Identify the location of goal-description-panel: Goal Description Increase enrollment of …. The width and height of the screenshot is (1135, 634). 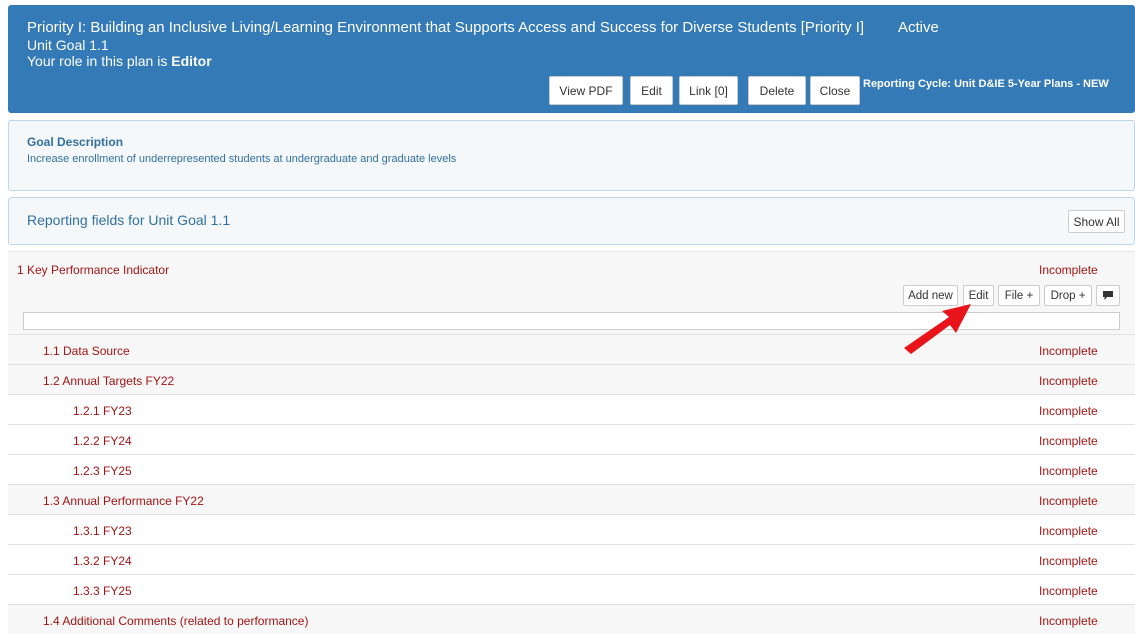
(571, 155).